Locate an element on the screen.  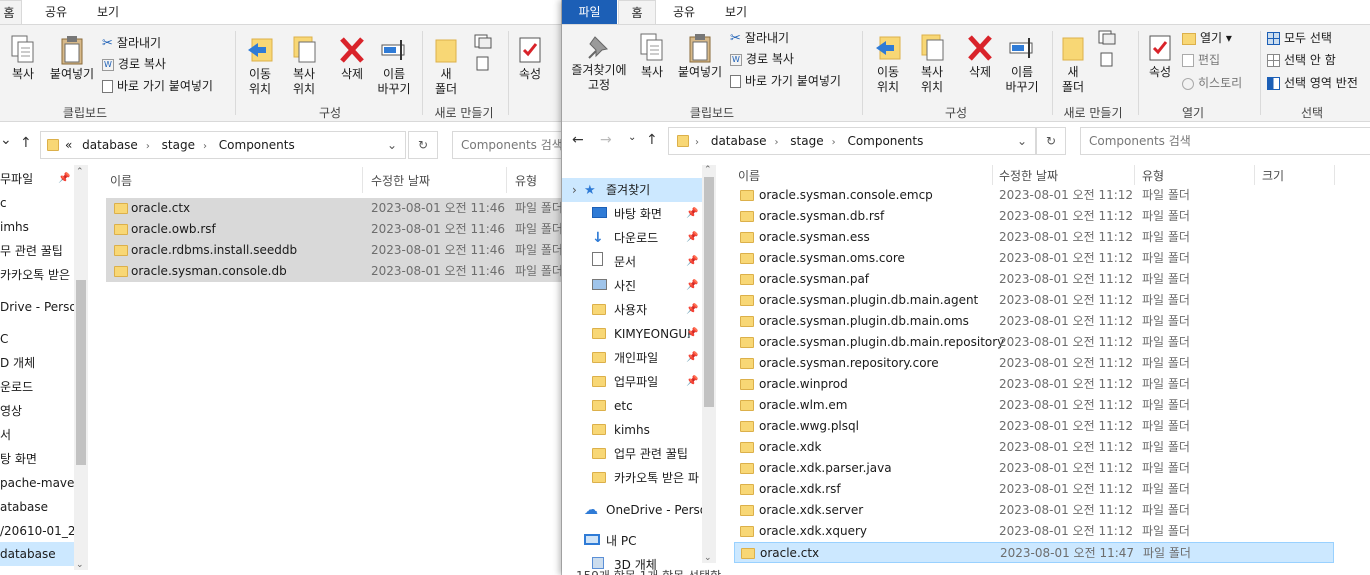
nav-item: D 개체 is located at coordinates (37, 363).